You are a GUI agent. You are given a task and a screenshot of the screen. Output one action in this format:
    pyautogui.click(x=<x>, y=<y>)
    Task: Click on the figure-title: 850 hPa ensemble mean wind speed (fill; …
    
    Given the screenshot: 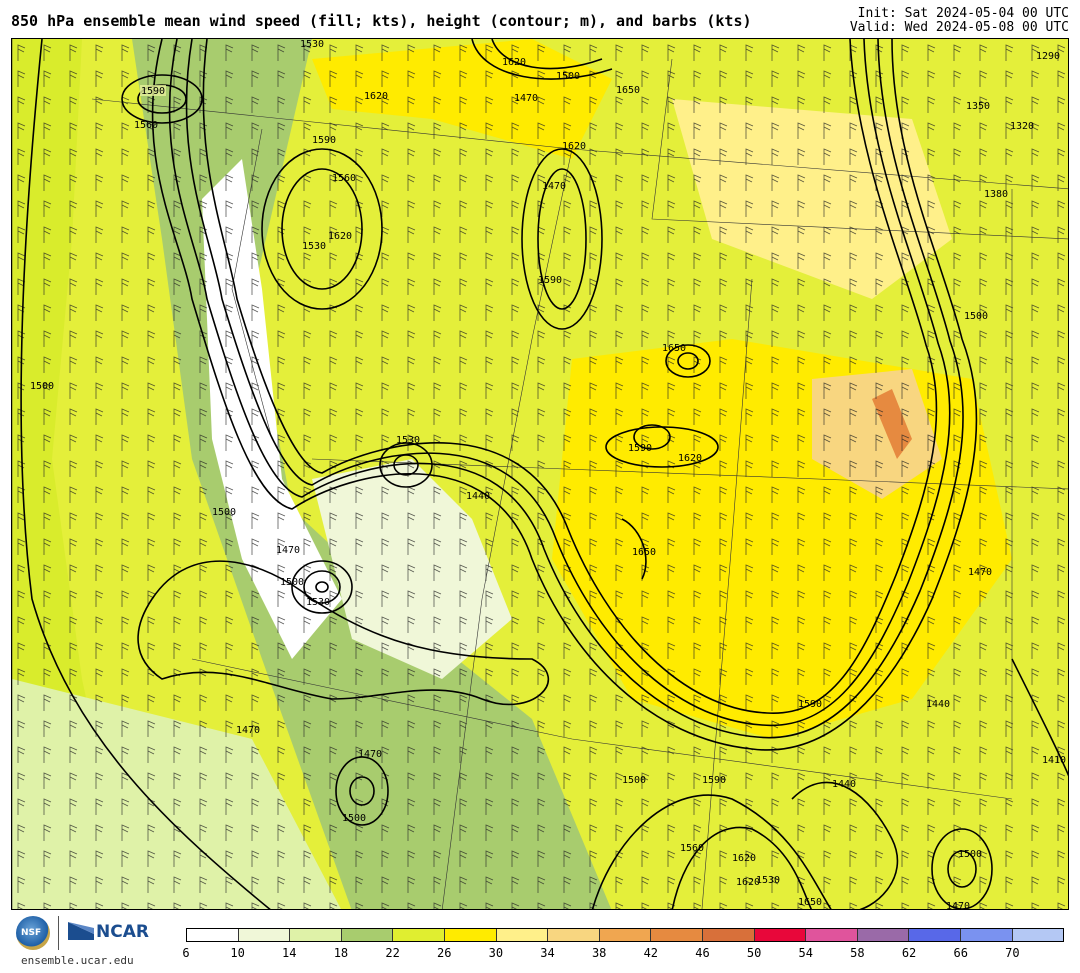 What is the action you would take?
    pyautogui.click(x=381, y=21)
    